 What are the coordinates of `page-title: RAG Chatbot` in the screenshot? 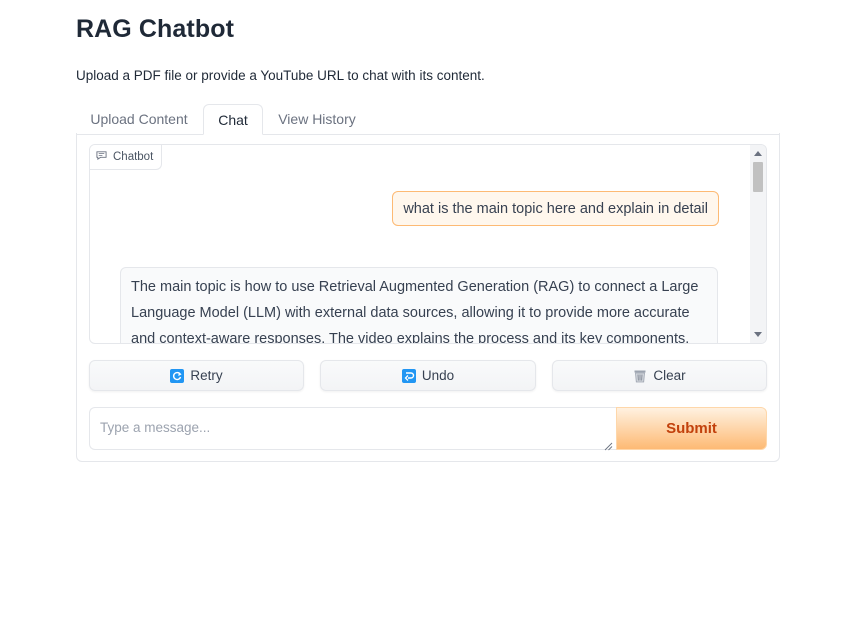 It's located at (155, 29).